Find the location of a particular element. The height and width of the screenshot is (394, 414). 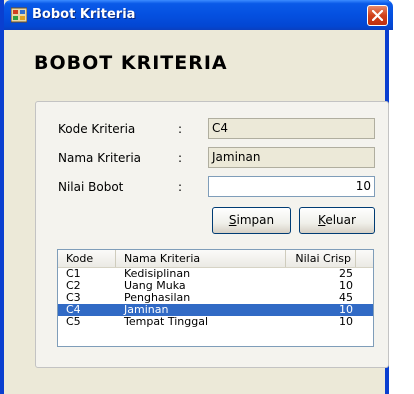

simpan-accel: S is located at coordinates (232, 220).